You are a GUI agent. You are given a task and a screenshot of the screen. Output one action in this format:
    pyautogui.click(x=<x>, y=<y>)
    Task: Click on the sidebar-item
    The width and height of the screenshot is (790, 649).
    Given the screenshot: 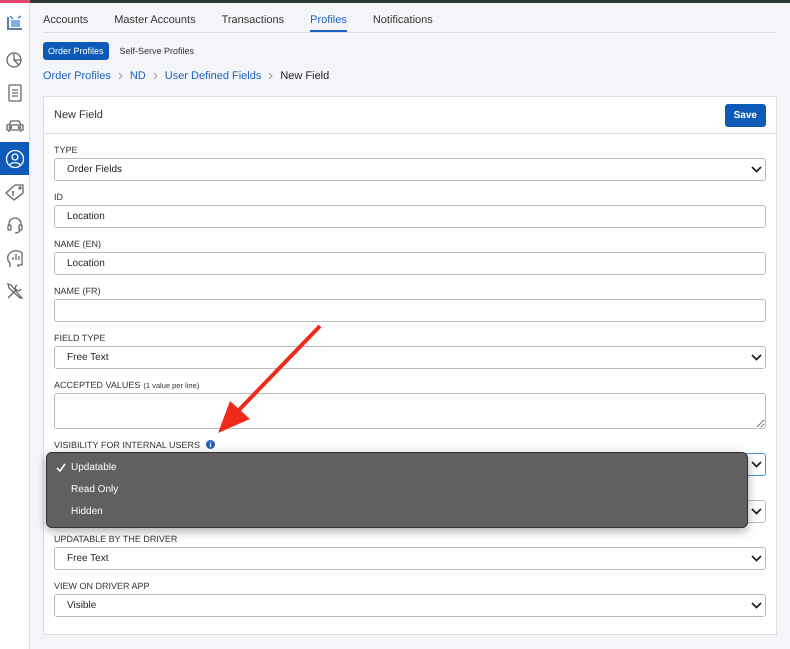 What is the action you would take?
    pyautogui.click(x=14, y=158)
    